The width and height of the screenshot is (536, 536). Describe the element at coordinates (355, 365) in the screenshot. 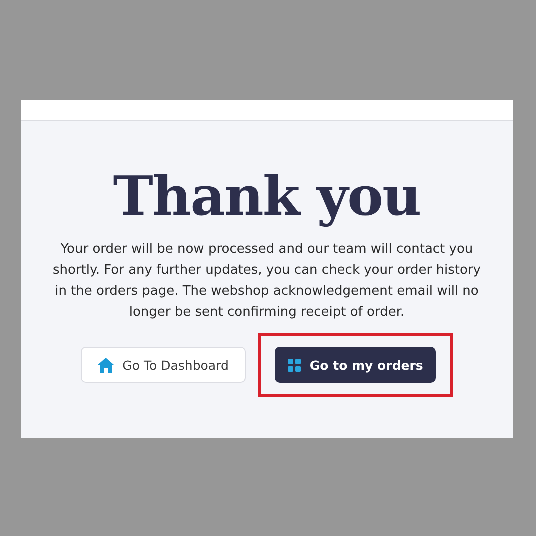

I see `orders-button: Go to my orders` at that location.